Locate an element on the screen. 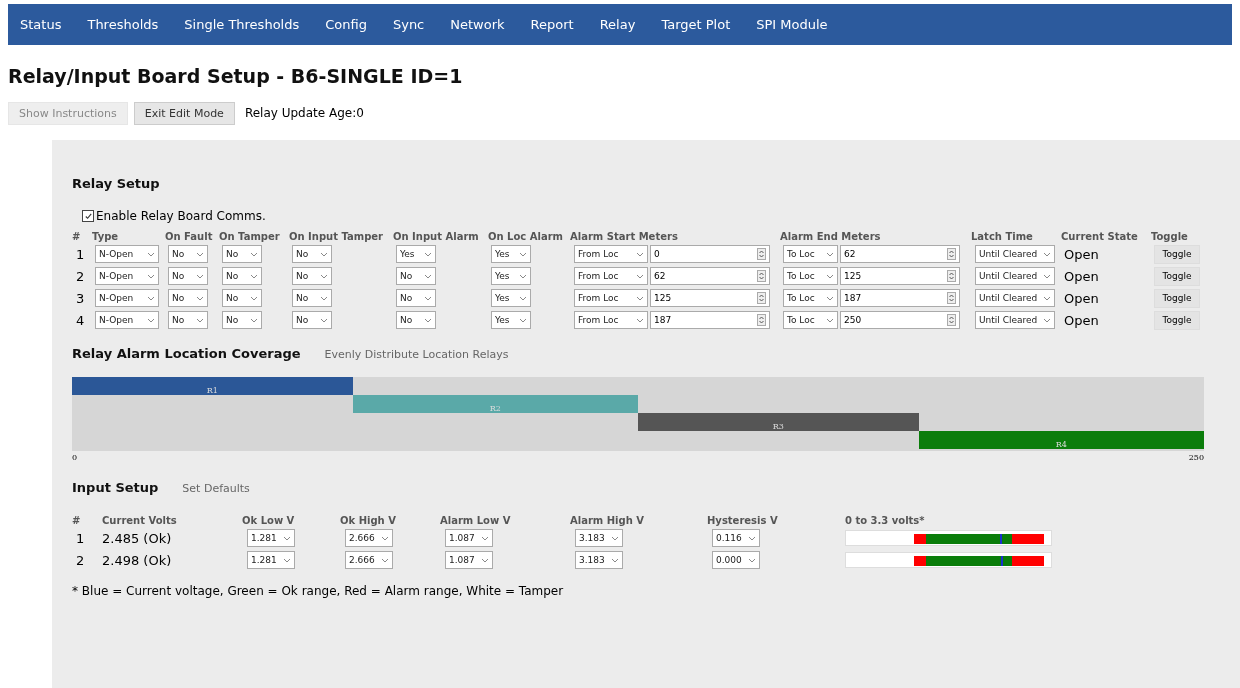 This screenshot has width=1240, height=688. nav-link: Status is located at coordinates (41, 24).